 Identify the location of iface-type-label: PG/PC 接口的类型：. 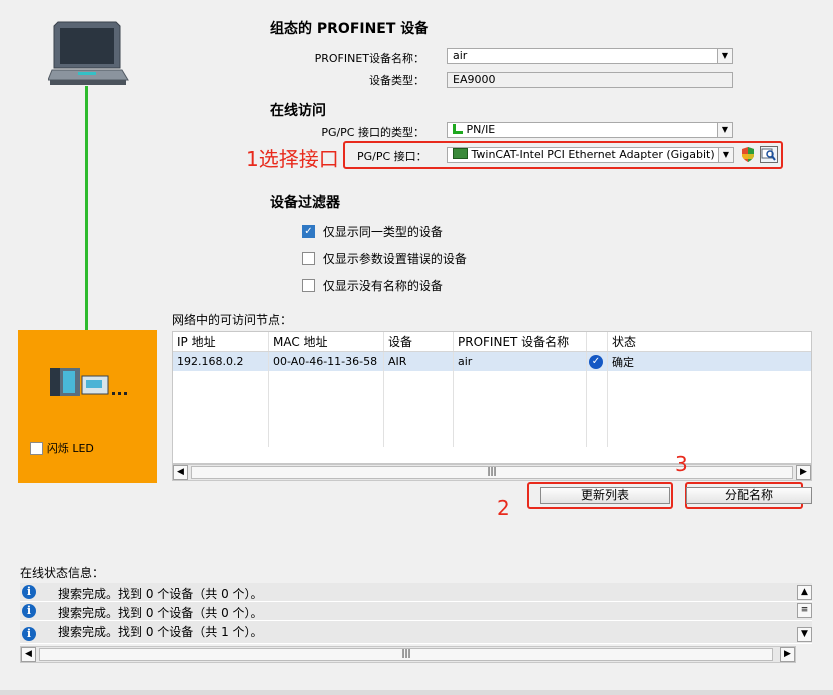
(372, 132).